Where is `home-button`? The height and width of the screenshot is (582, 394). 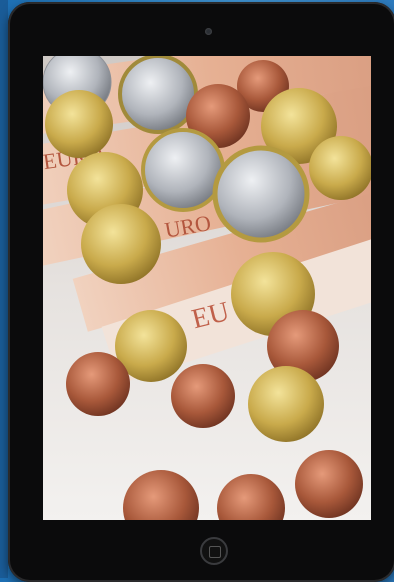 home-button is located at coordinates (214, 551).